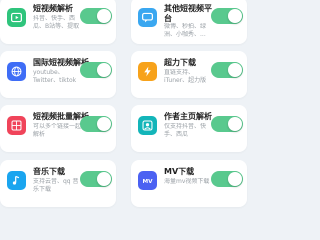 The width and height of the screenshot is (320, 240). I want to click on card-description: 抖音、快手、西瓜、B站等、提取, so click(56, 22).